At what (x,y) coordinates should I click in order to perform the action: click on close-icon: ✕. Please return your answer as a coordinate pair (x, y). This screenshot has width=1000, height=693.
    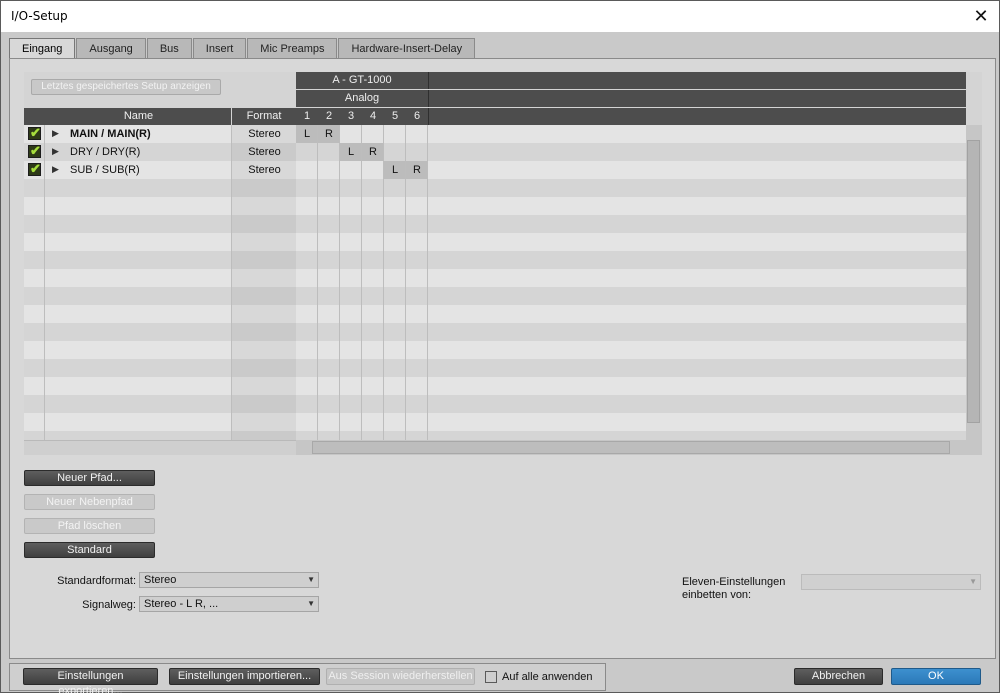
    Looking at the image, I should click on (981, 16).